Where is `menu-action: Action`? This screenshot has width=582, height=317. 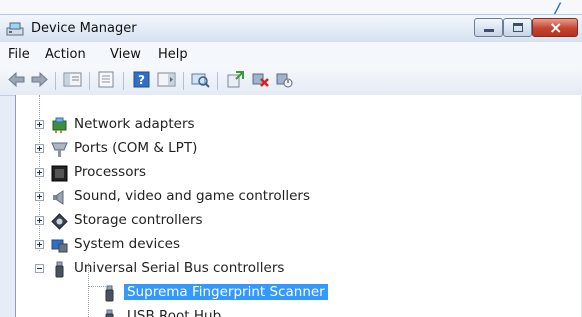
menu-action: Action is located at coordinates (65, 54).